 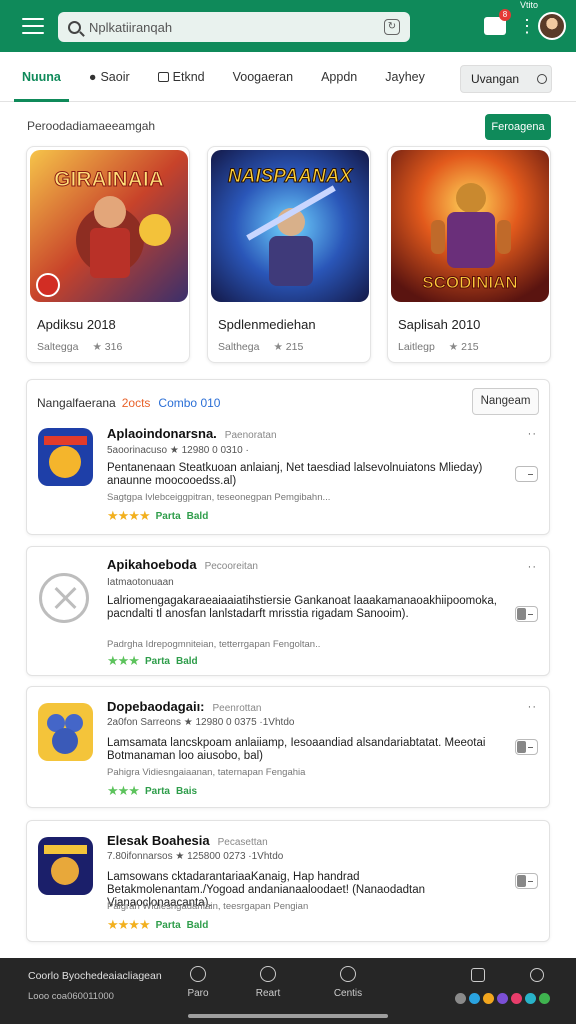 What do you see at coordinates (129, 515) in the screenshot?
I see `star-rating-icon: ★★★★` at bounding box center [129, 515].